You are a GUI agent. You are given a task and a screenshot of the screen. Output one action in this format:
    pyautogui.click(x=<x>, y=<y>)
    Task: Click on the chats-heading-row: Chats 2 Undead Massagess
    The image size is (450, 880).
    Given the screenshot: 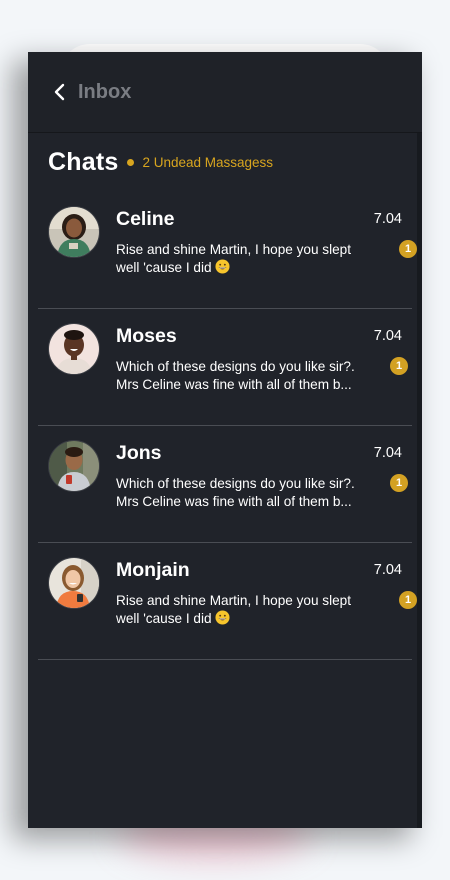 What is the action you would take?
    pyautogui.click(x=160, y=162)
    